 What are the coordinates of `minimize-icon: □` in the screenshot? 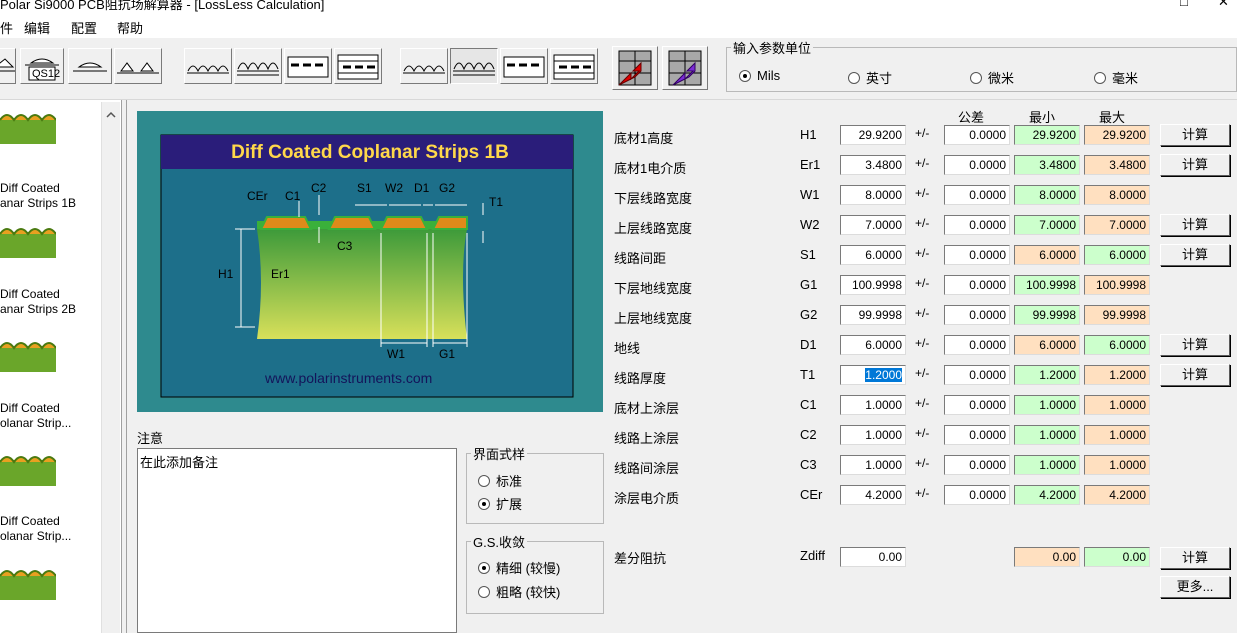 It's located at (1184, 4).